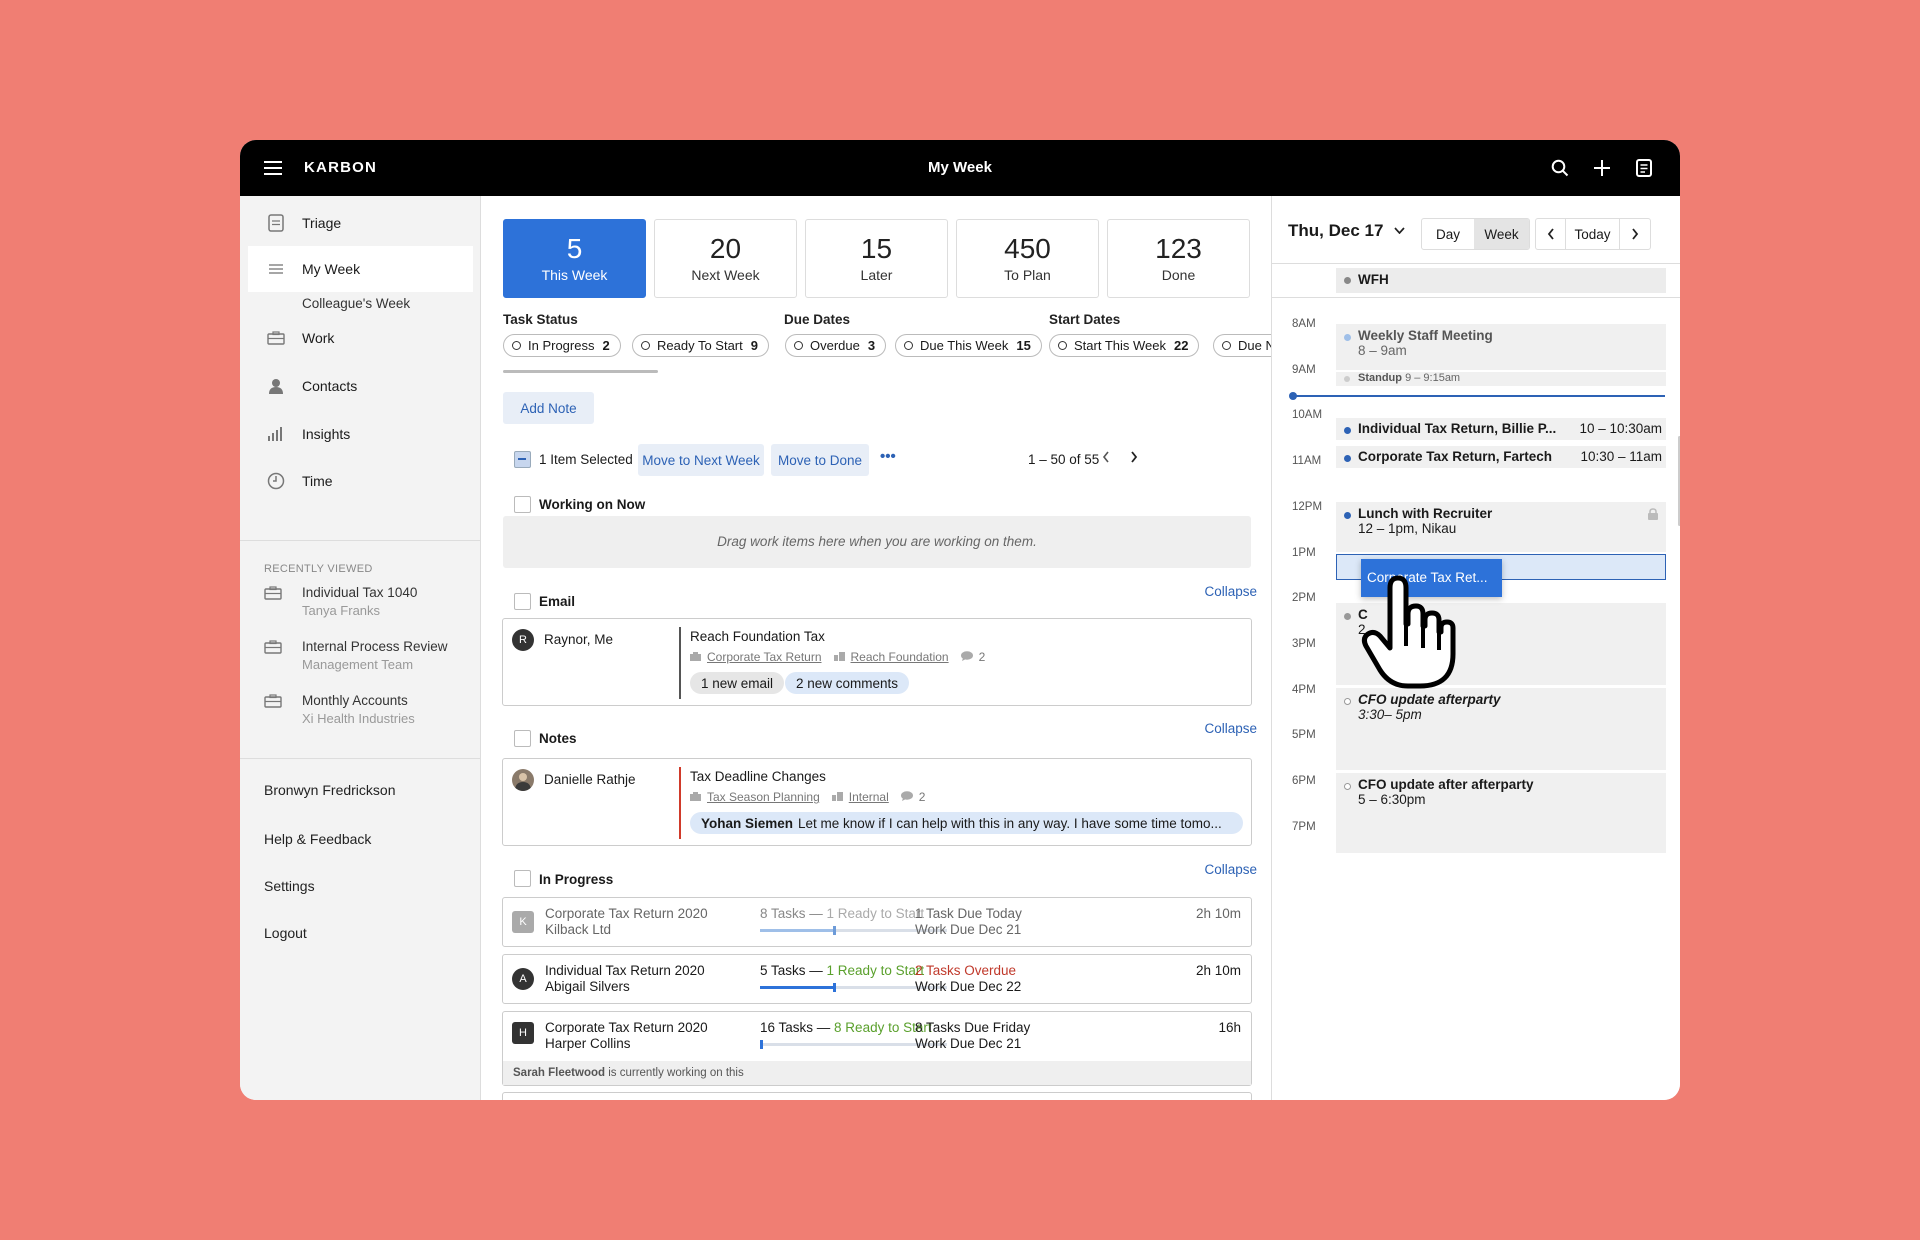  Describe the element at coordinates (360, 338) in the screenshot. I see `sidebar-item-work: Work` at that location.